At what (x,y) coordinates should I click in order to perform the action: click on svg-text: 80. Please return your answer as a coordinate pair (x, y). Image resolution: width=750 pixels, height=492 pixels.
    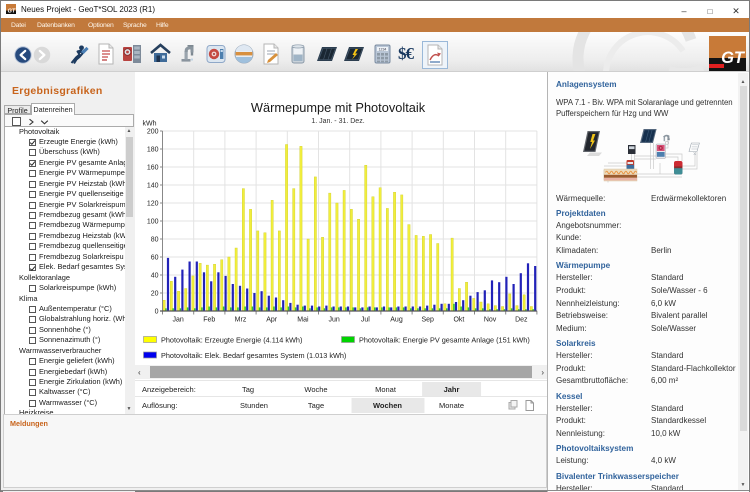
    Looking at the image, I should click on (155, 240).